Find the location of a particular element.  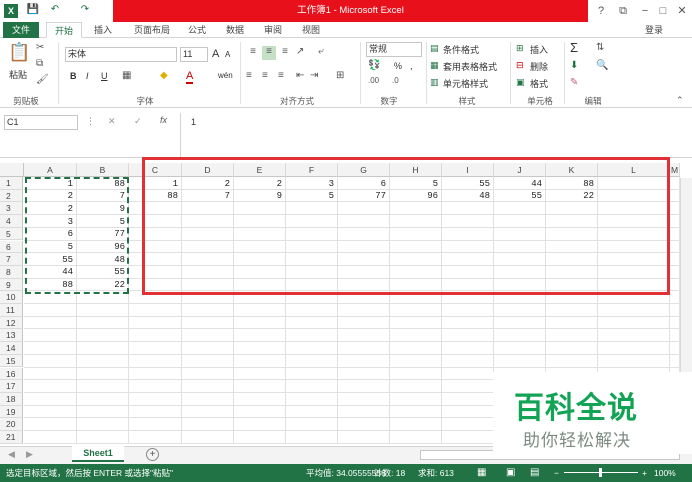

align-left-icon: ≡ is located at coordinates (249, 75).